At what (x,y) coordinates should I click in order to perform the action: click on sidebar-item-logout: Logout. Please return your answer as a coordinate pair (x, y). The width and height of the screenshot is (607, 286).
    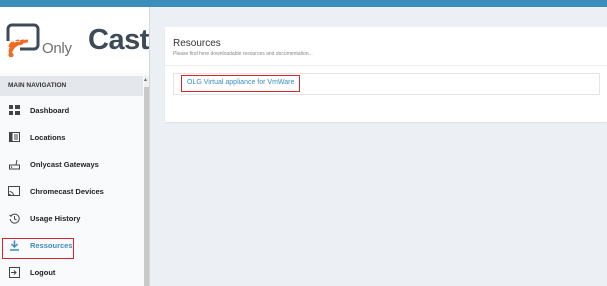
    Looking at the image, I should click on (71, 272).